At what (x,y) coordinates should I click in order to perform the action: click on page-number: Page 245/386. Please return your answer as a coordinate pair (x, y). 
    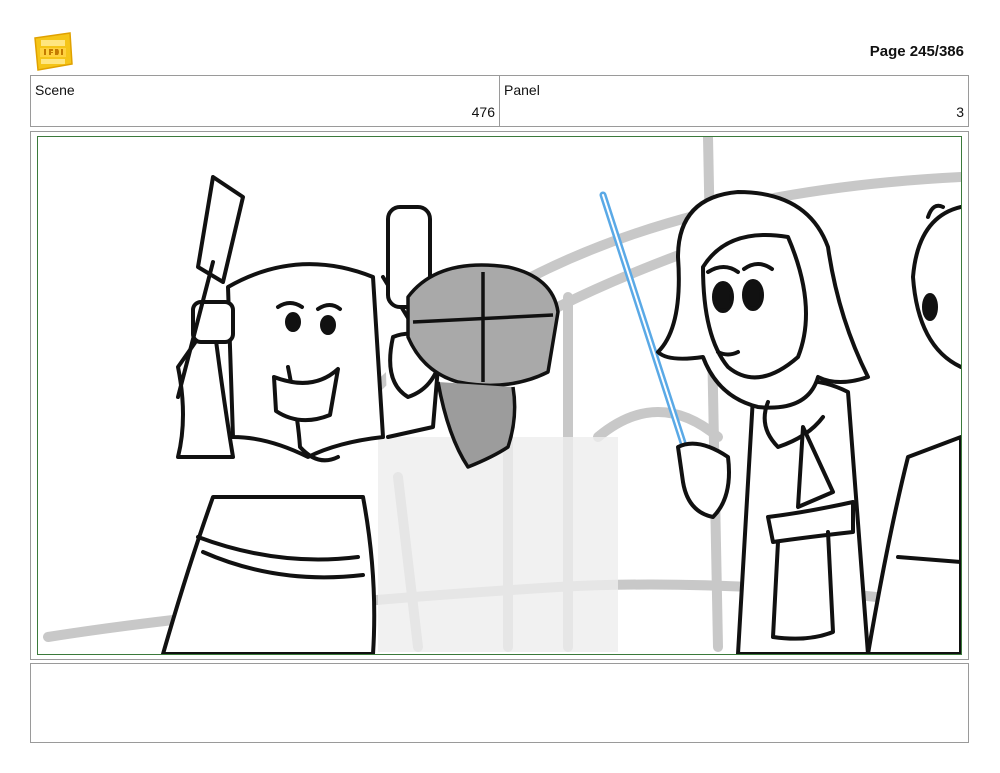
    Looking at the image, I should click on (916, 51).